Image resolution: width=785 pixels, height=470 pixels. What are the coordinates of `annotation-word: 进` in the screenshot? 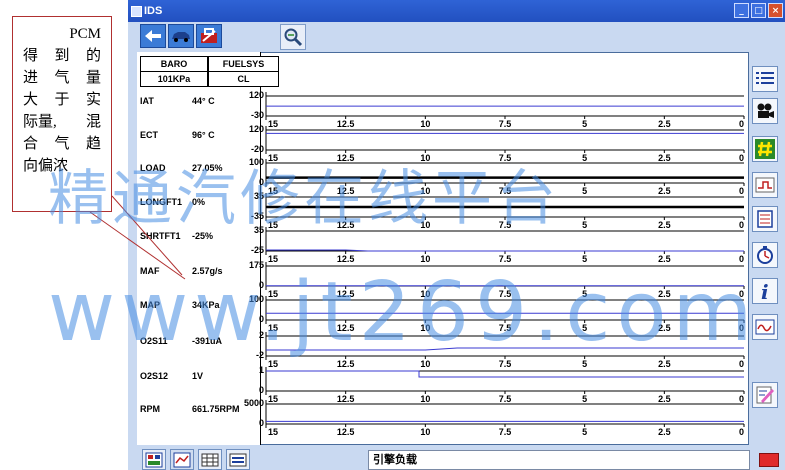 It's located at (31, 78).